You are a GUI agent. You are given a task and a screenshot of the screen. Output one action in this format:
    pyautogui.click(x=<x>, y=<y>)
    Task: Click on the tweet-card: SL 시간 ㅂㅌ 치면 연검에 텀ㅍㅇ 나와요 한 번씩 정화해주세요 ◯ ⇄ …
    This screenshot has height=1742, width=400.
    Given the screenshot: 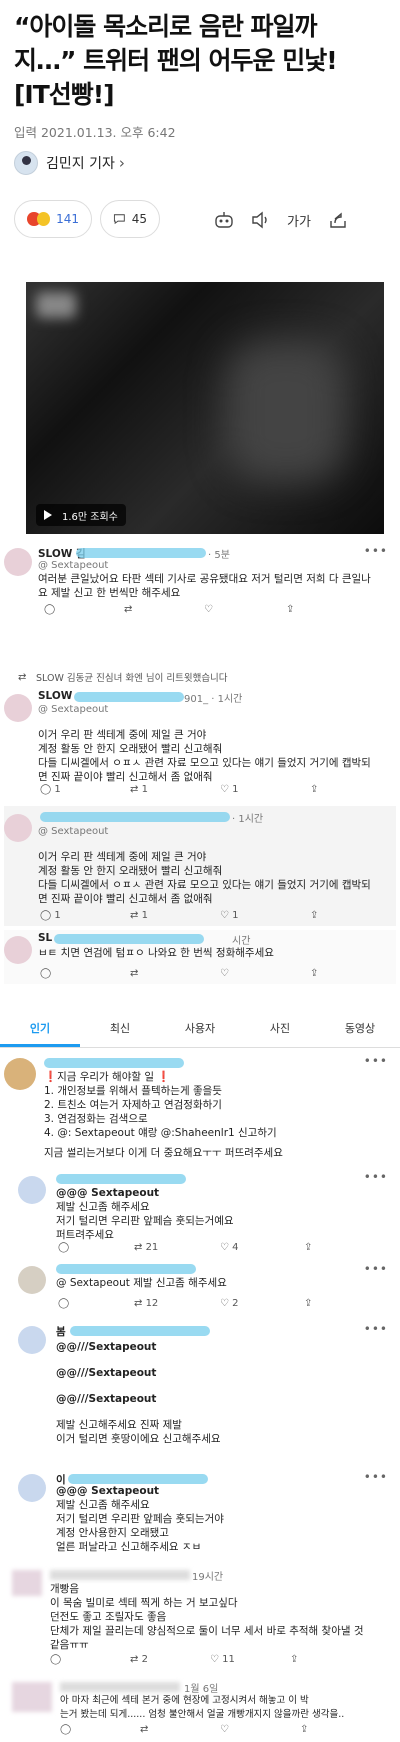 What is the action you would take?
    pyautogui.click(x=200, y=957)
    